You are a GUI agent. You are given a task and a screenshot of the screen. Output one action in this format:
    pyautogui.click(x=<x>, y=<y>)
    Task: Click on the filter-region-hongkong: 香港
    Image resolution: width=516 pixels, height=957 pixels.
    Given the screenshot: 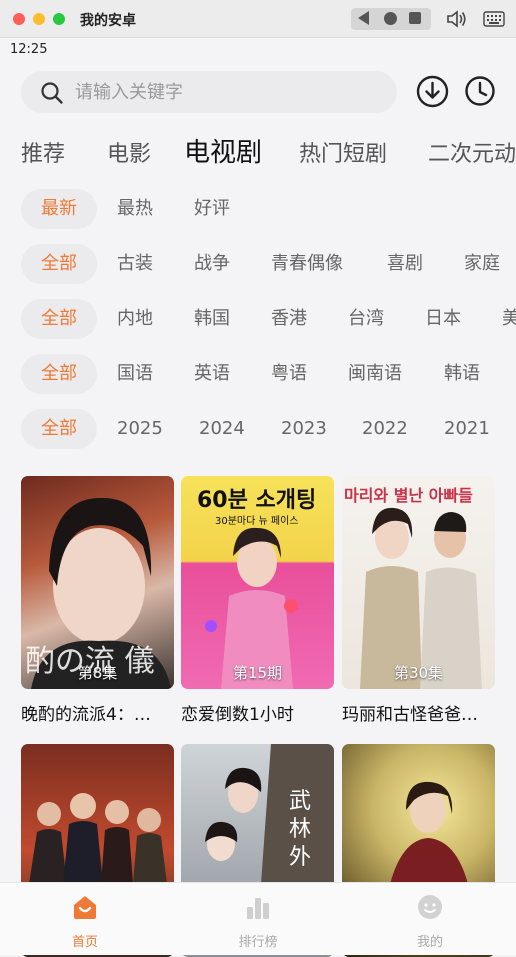 What is the action you would take?
    pyautogui.click(x=289, y=319)
    